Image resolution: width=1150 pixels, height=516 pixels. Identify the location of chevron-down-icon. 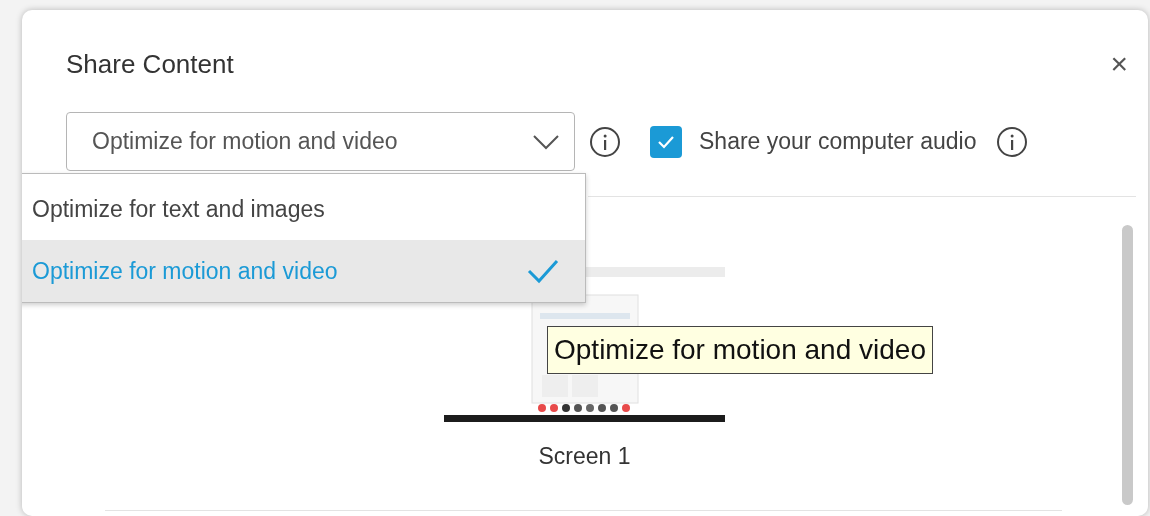
(546, 141).